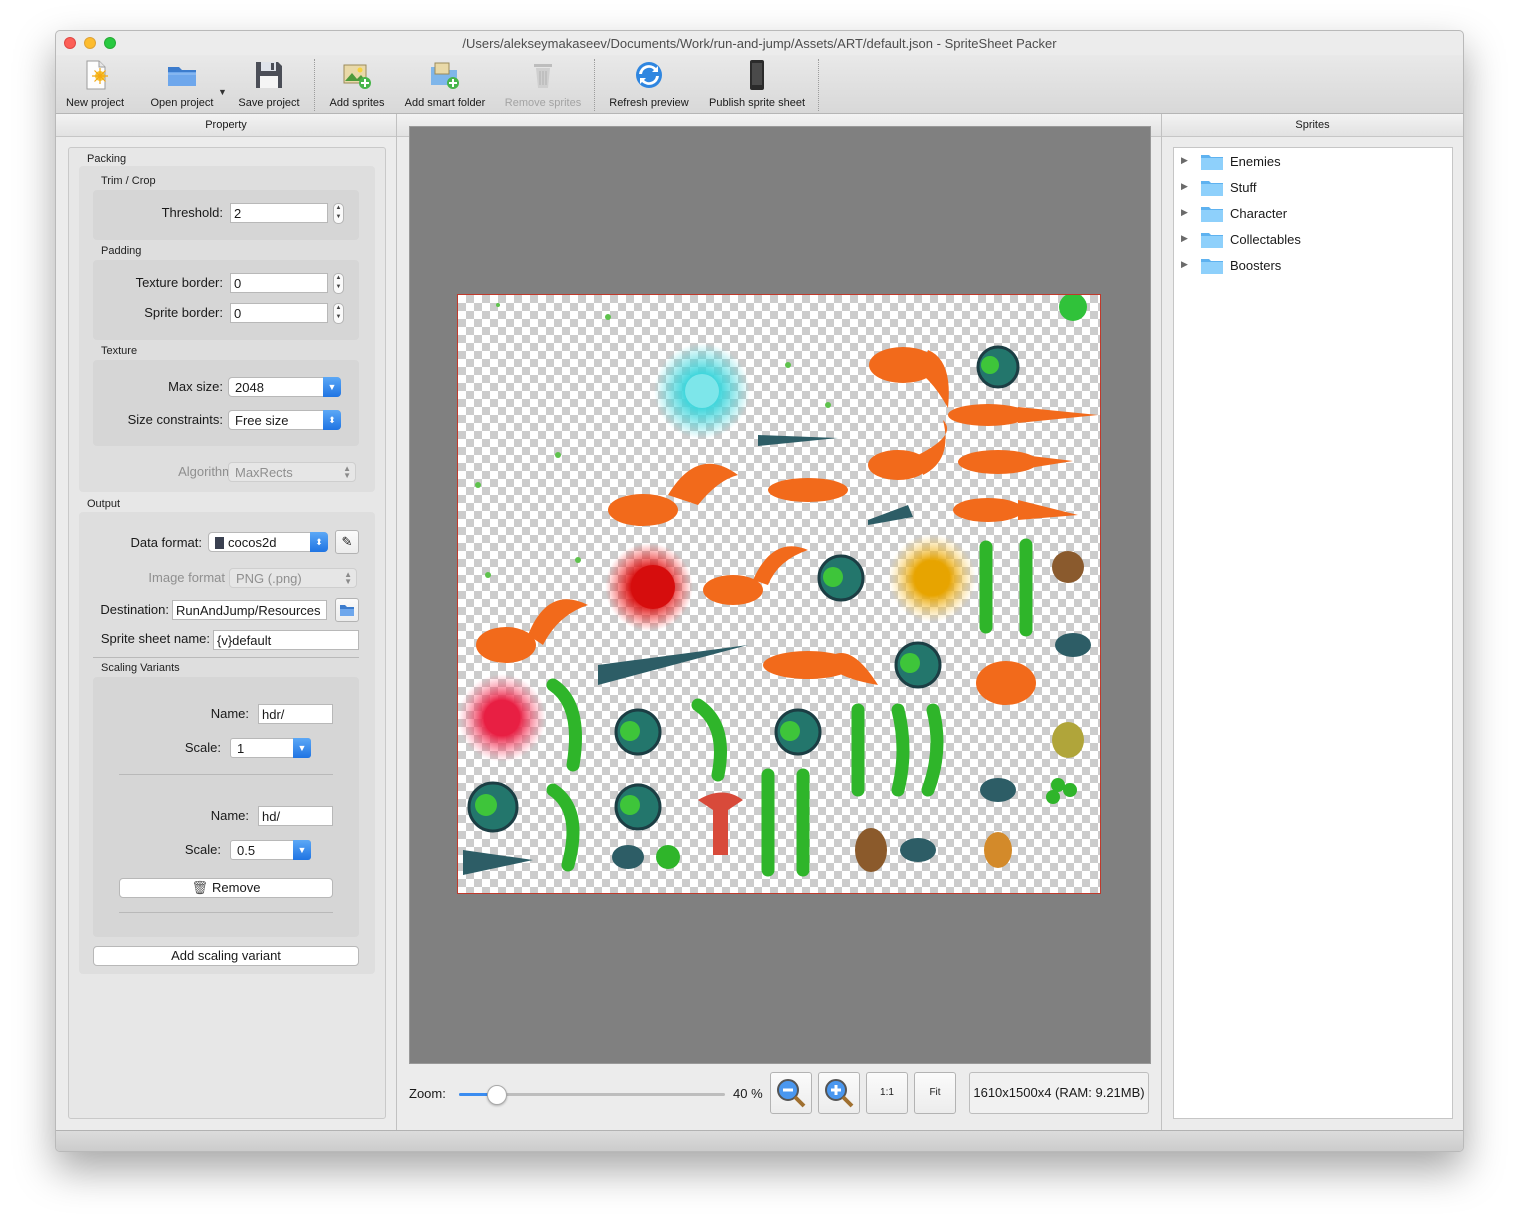 This screenshot has height=1230, width=1518. I want to click on zoom-out-button, so click(791, 1093).